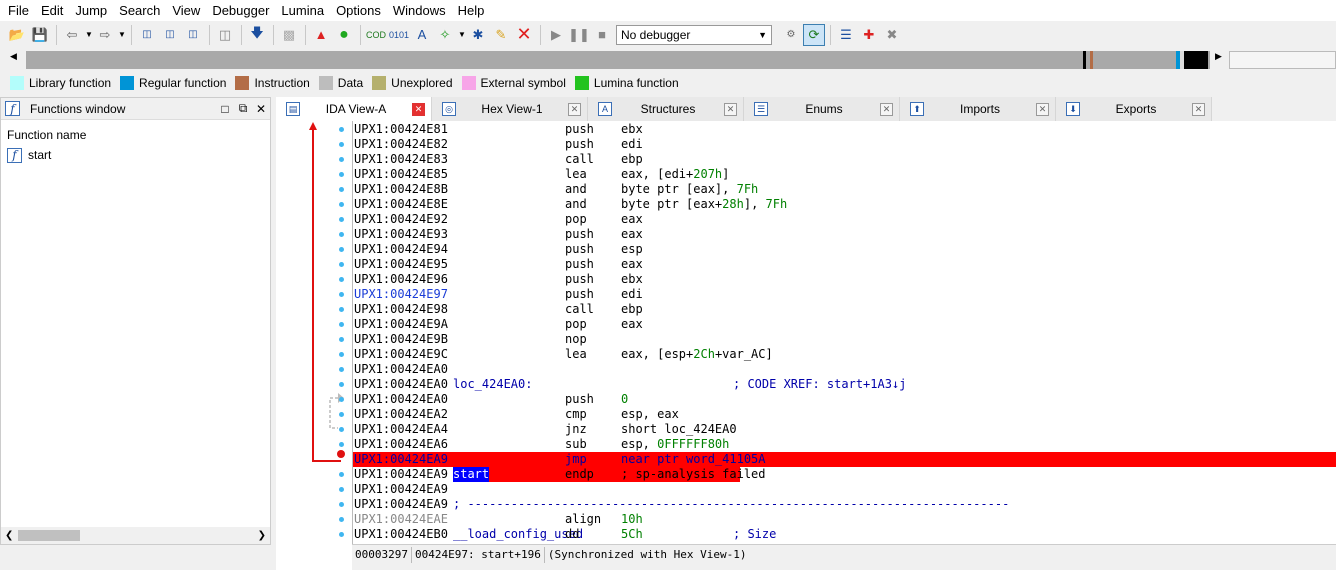 This screenshot has height=570, width=1336. Describe the element at coordinates (844, 279) in the screenshot. I see `disasm-line: UPX1:00424E96 push ebx` at that location.